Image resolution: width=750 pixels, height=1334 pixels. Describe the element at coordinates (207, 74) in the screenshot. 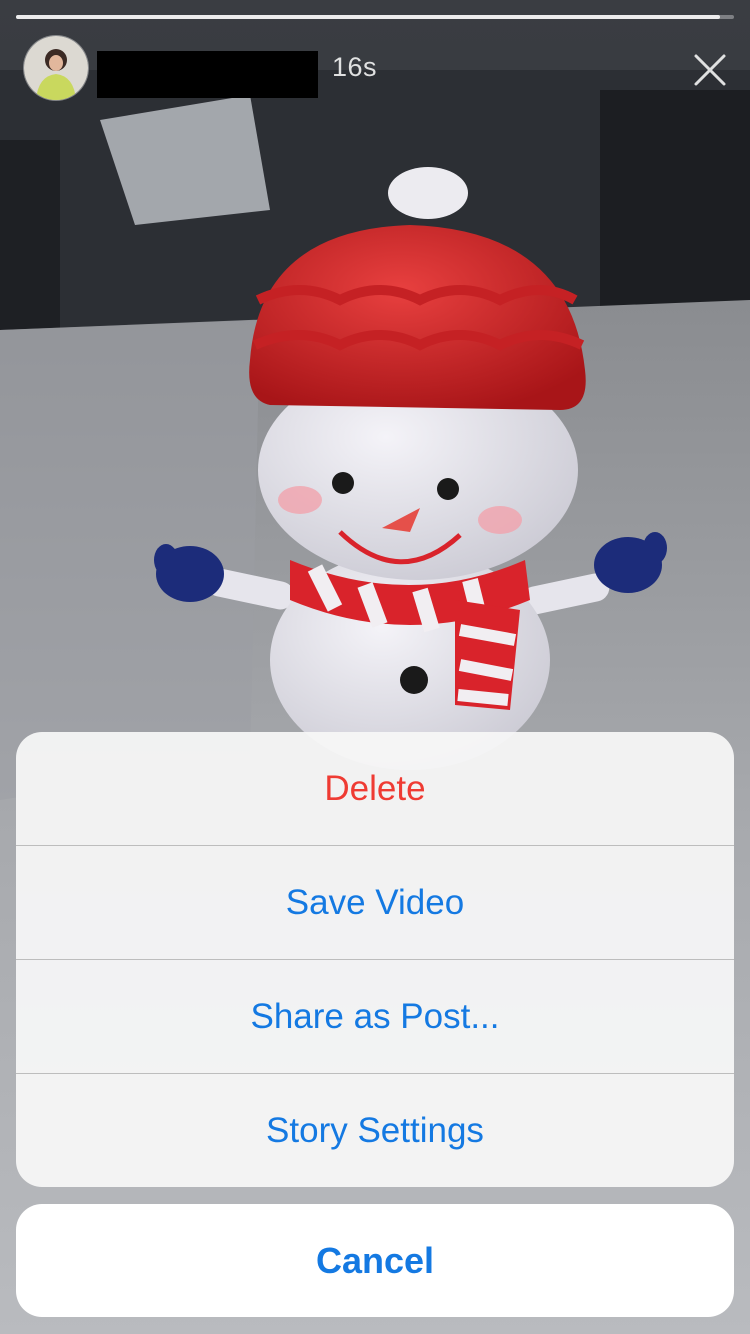

I see `username-redacted` at that location.